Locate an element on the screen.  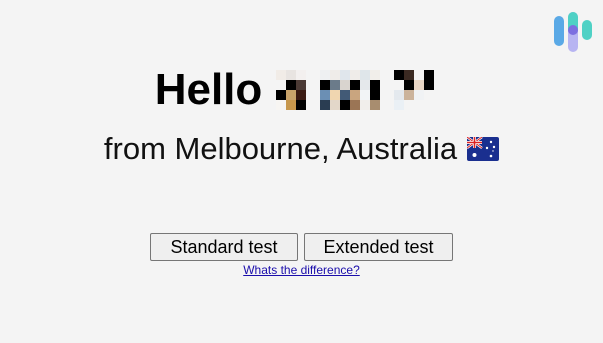
standard-test-button: Standard test is located at coordinates (224, 247).